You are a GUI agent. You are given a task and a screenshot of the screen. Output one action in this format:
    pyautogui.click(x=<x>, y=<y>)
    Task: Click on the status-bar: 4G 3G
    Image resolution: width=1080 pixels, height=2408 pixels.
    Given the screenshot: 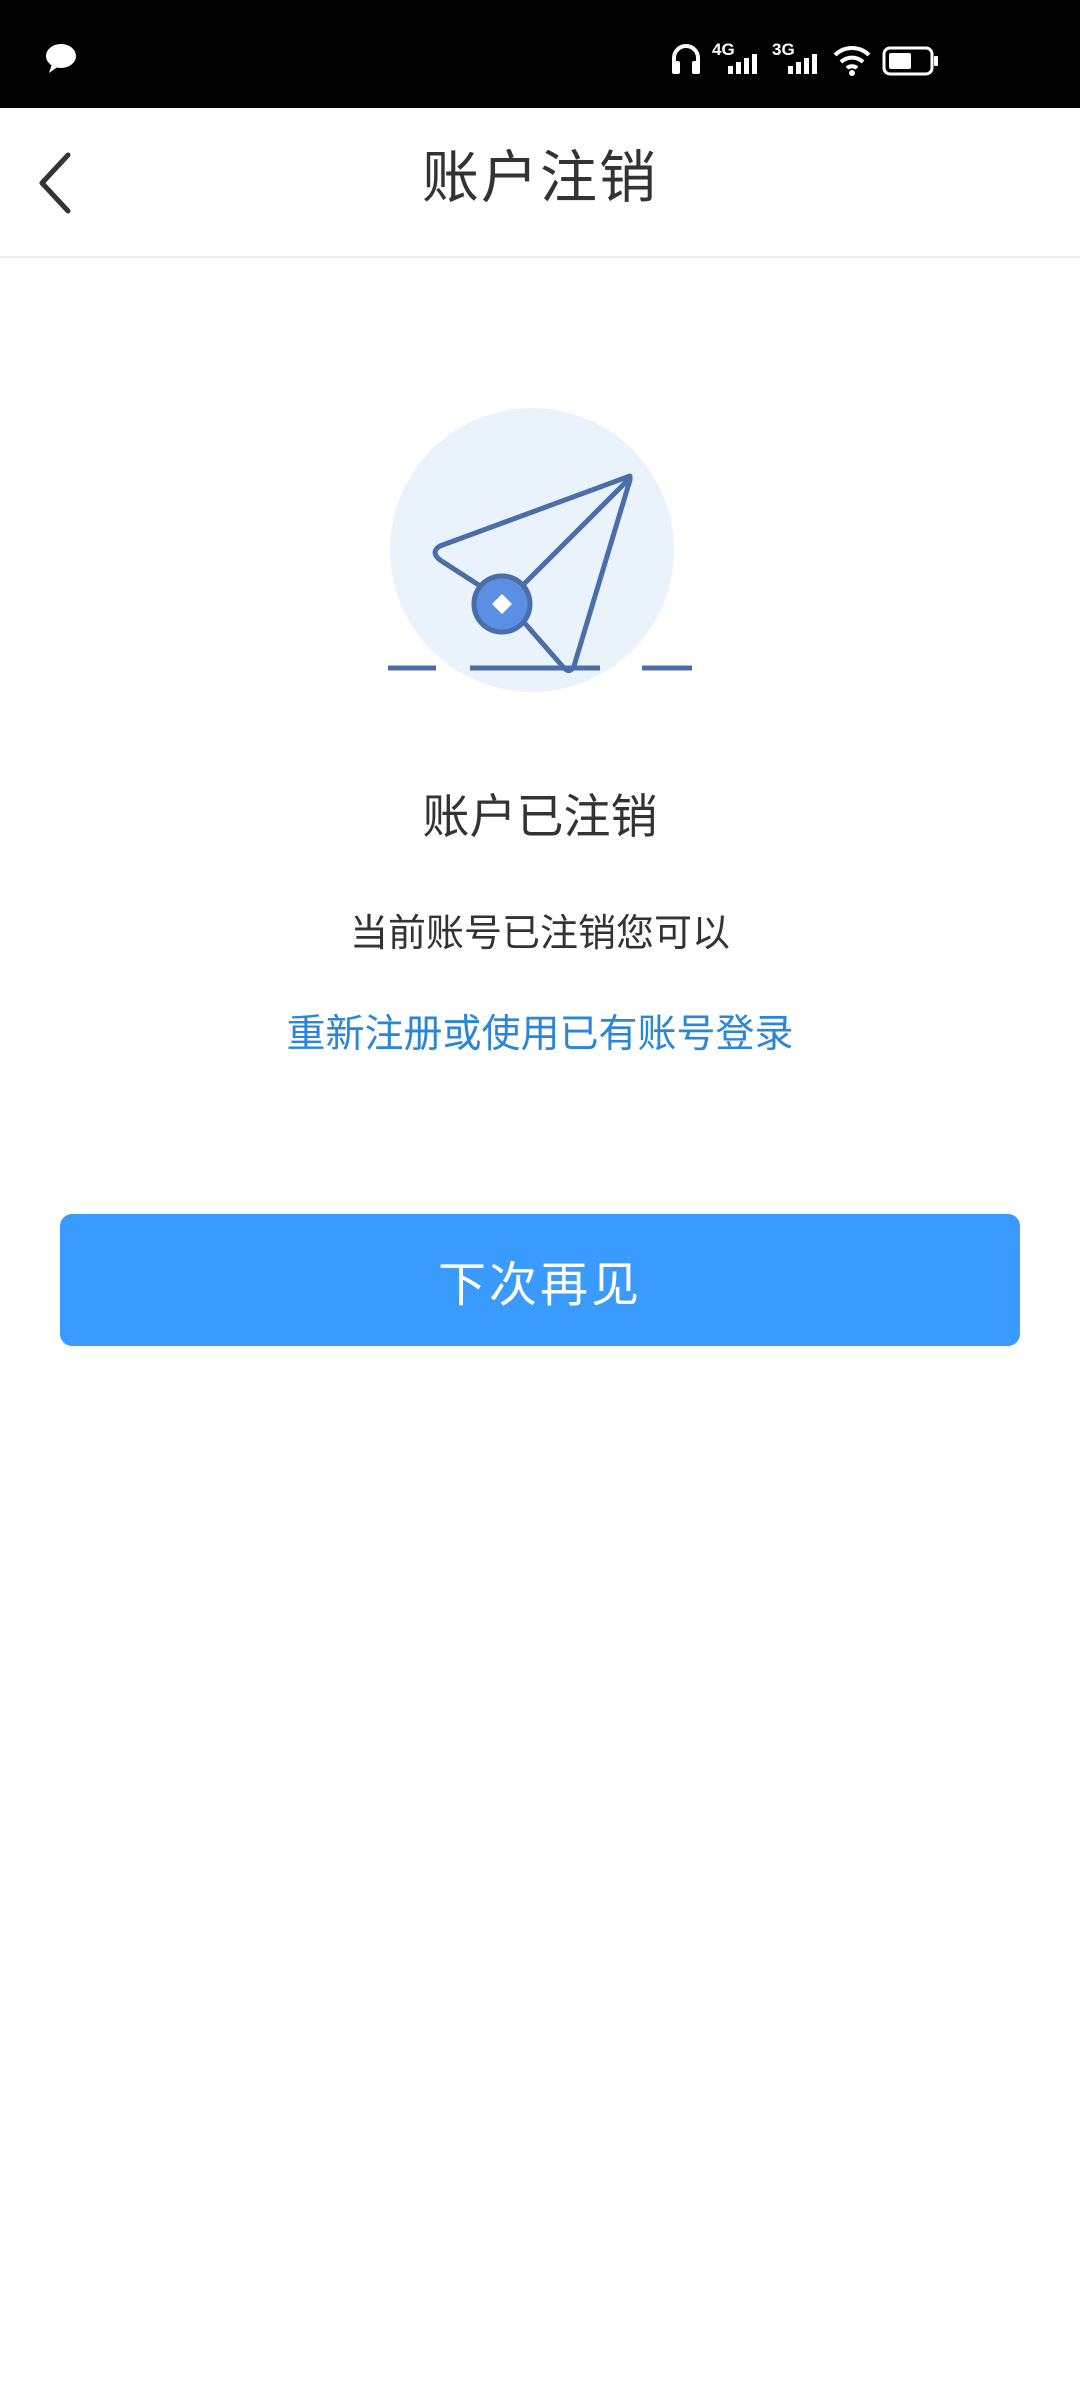 What is the action you would take?
    pyautogui.click(x=540, y=54)
    